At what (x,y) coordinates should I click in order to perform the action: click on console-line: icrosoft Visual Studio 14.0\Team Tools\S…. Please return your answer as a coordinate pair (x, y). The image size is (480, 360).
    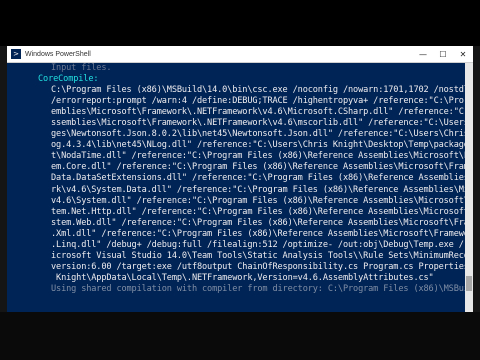
    Looking at the image, I should click on (258, 255).